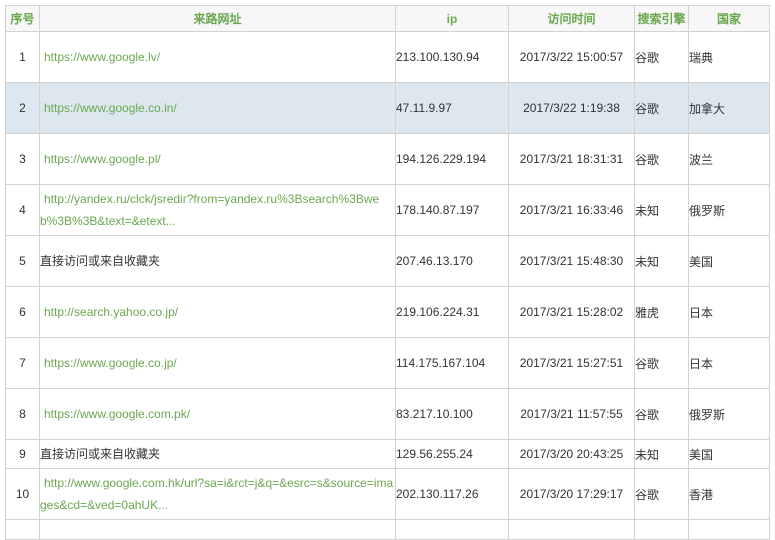 The image size is (775, 540). Describe the element at coordinates (100, 159) in the screenshot. I see `referrer-link: https://www.google.pl/` at that location.